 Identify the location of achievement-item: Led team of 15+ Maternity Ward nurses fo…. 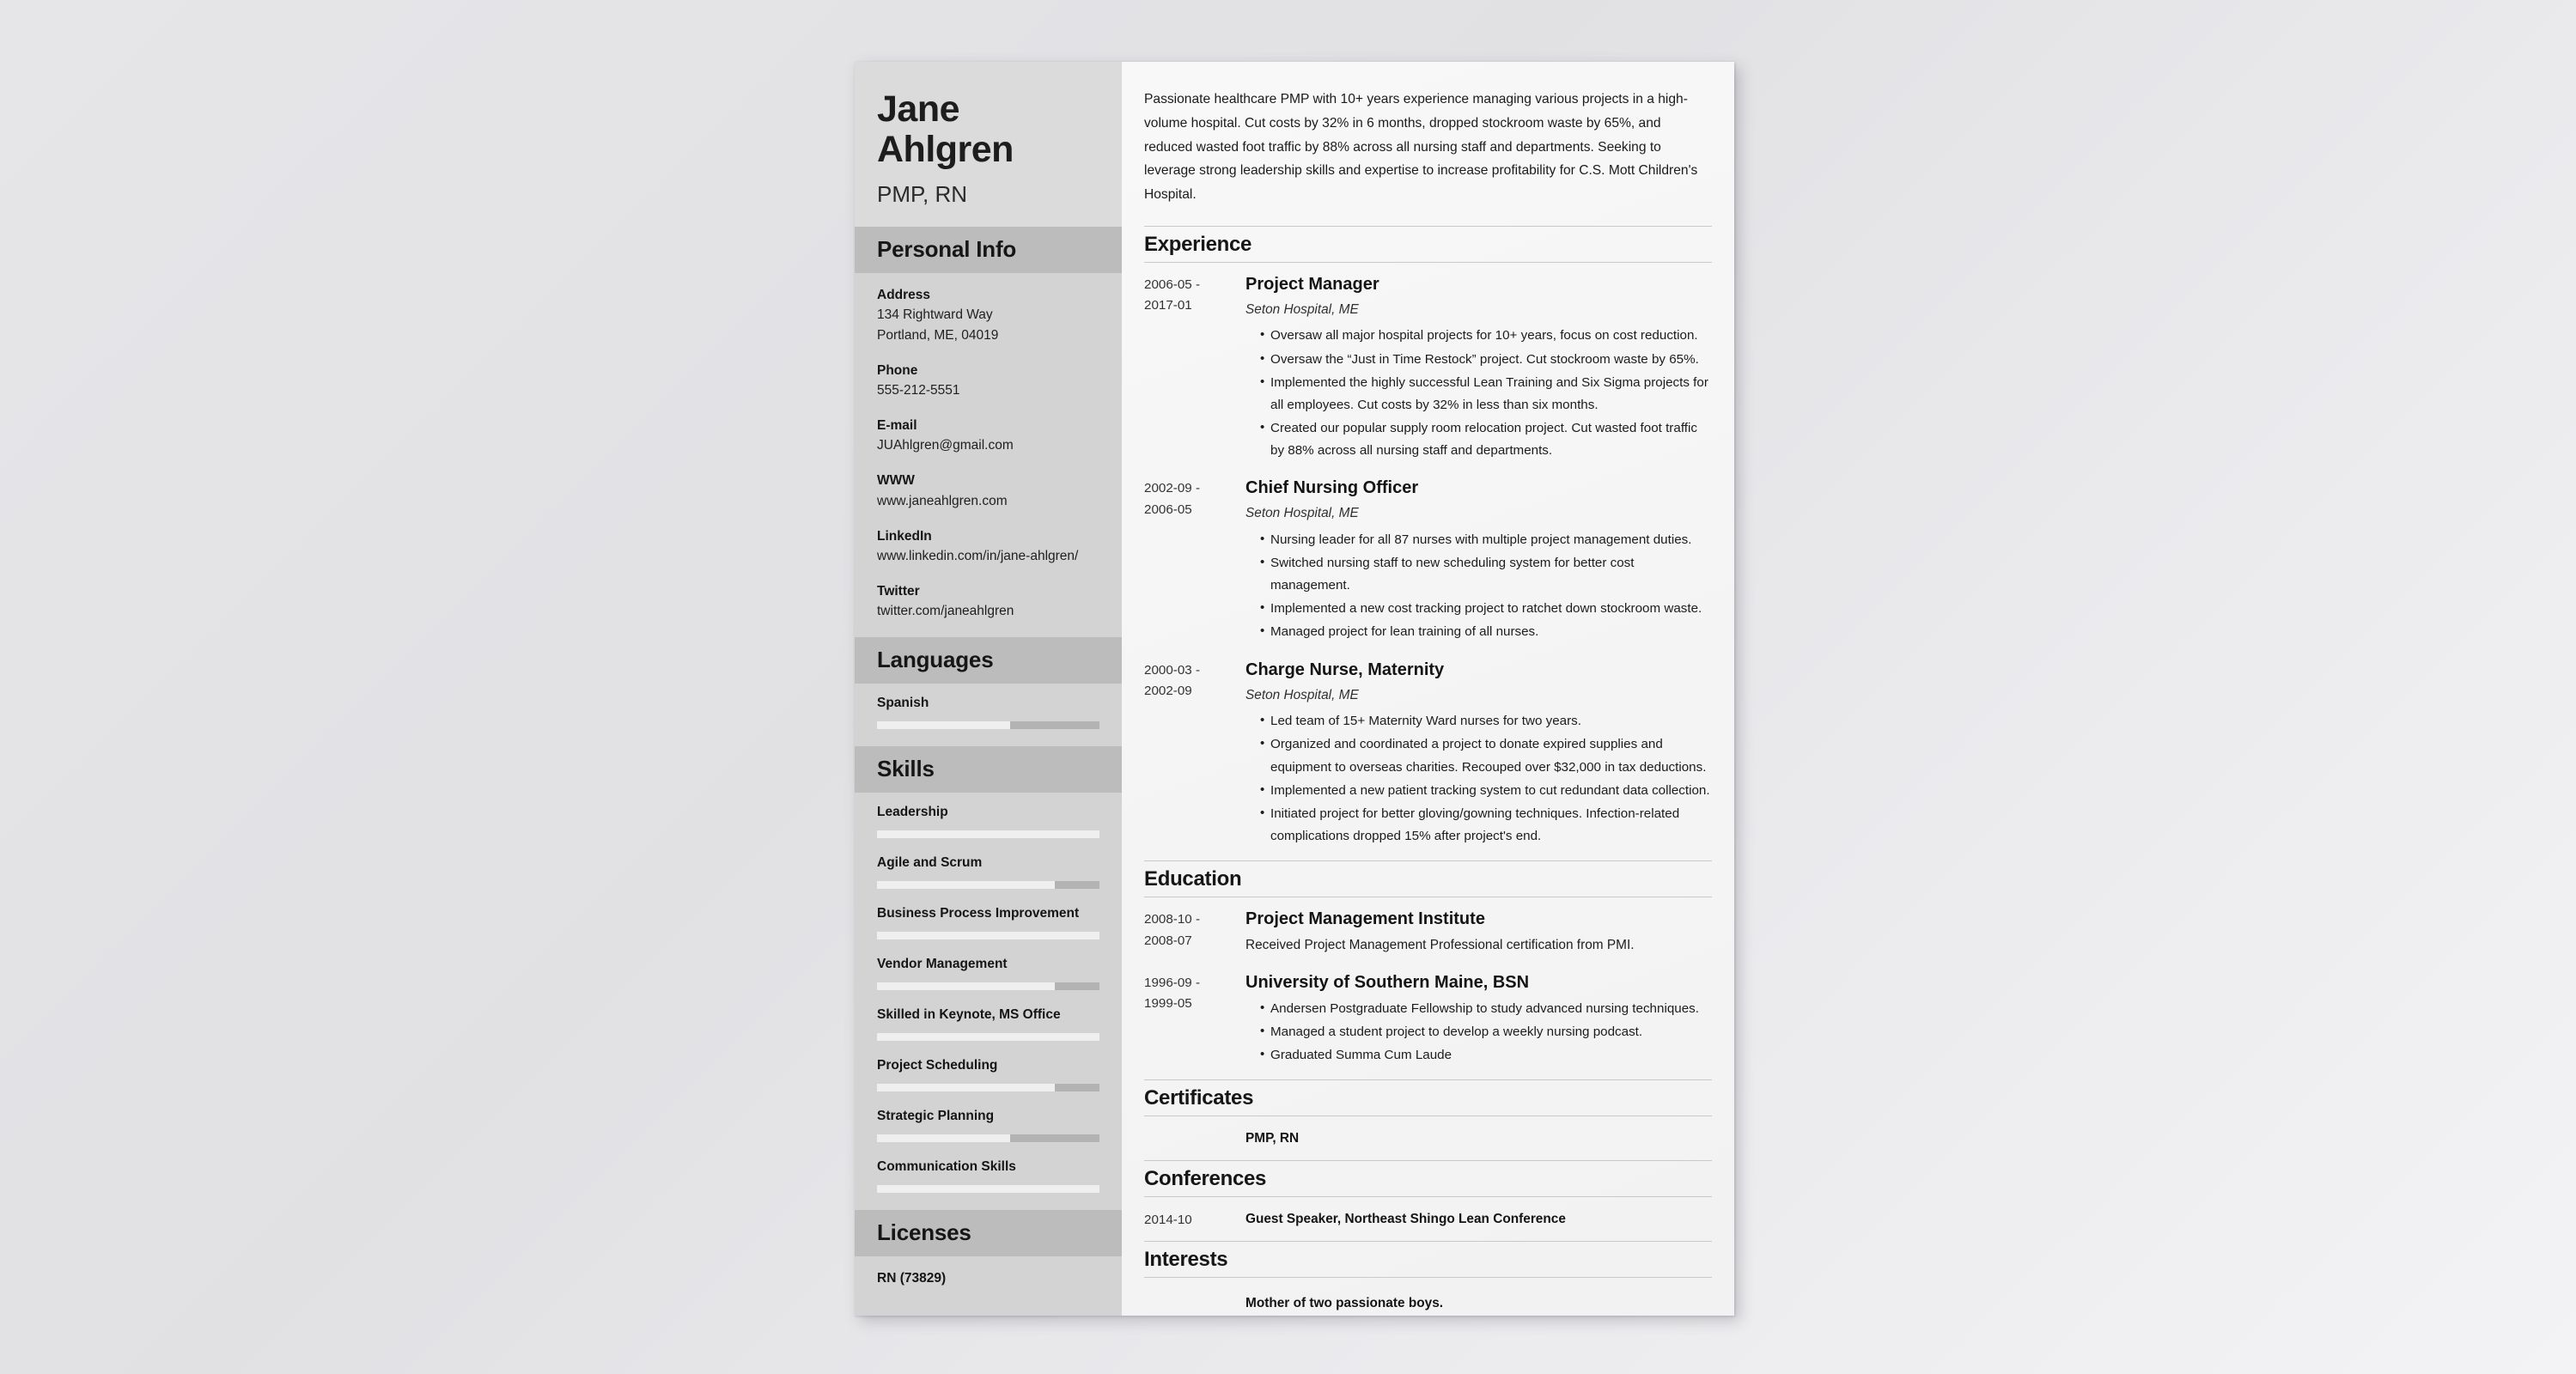
(1486, 721).